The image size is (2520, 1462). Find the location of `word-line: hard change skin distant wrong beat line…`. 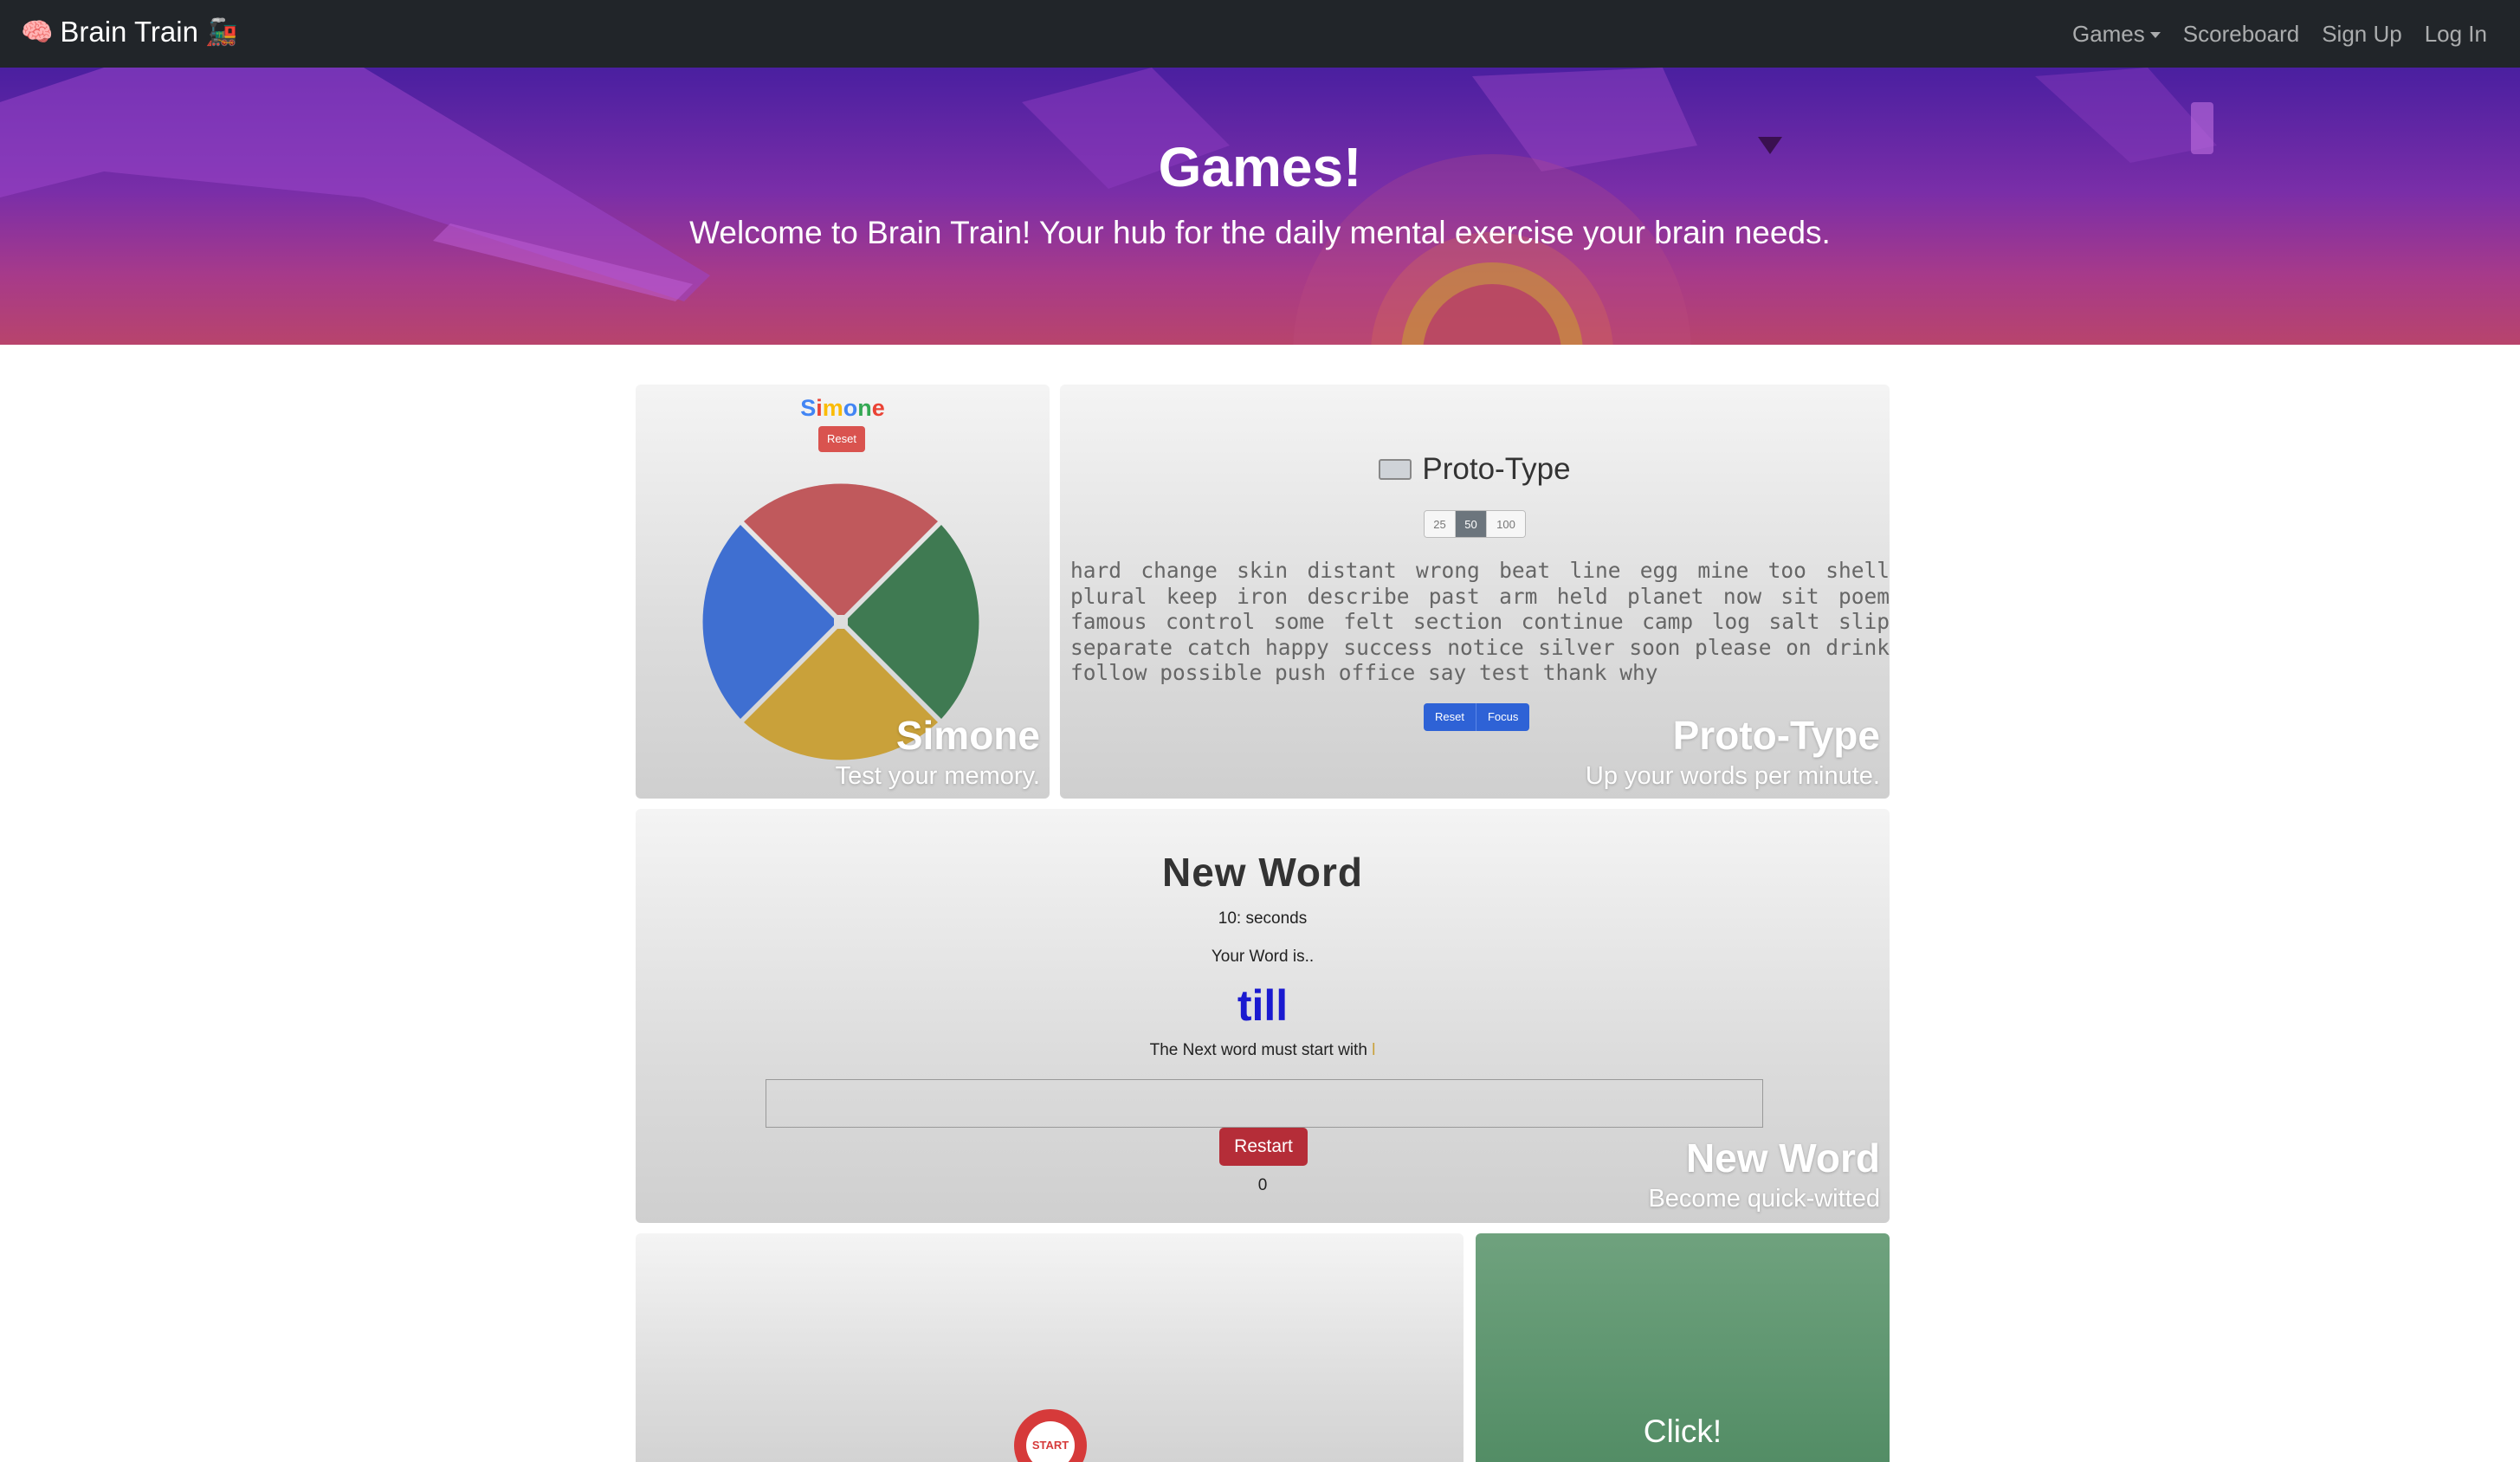

word-line: hard change skin distant wrong beat line… is located at coordinates (1480, 570).